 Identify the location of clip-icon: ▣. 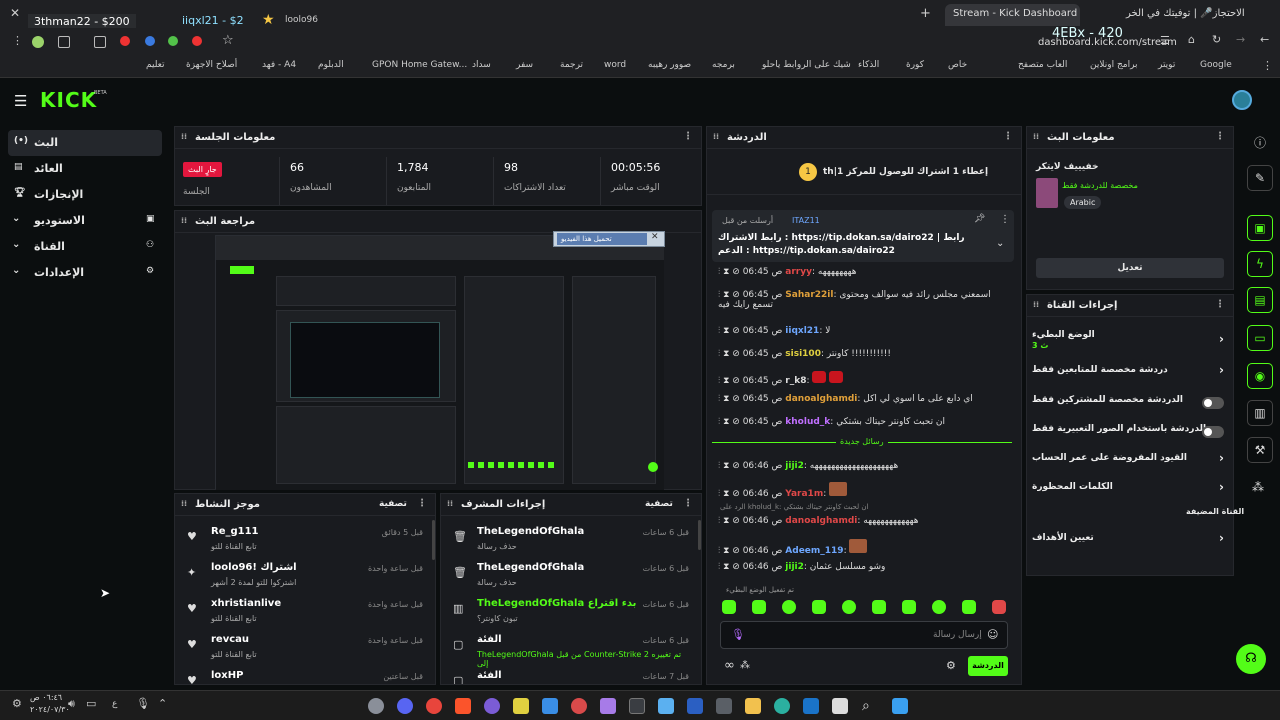
(1260, 228).